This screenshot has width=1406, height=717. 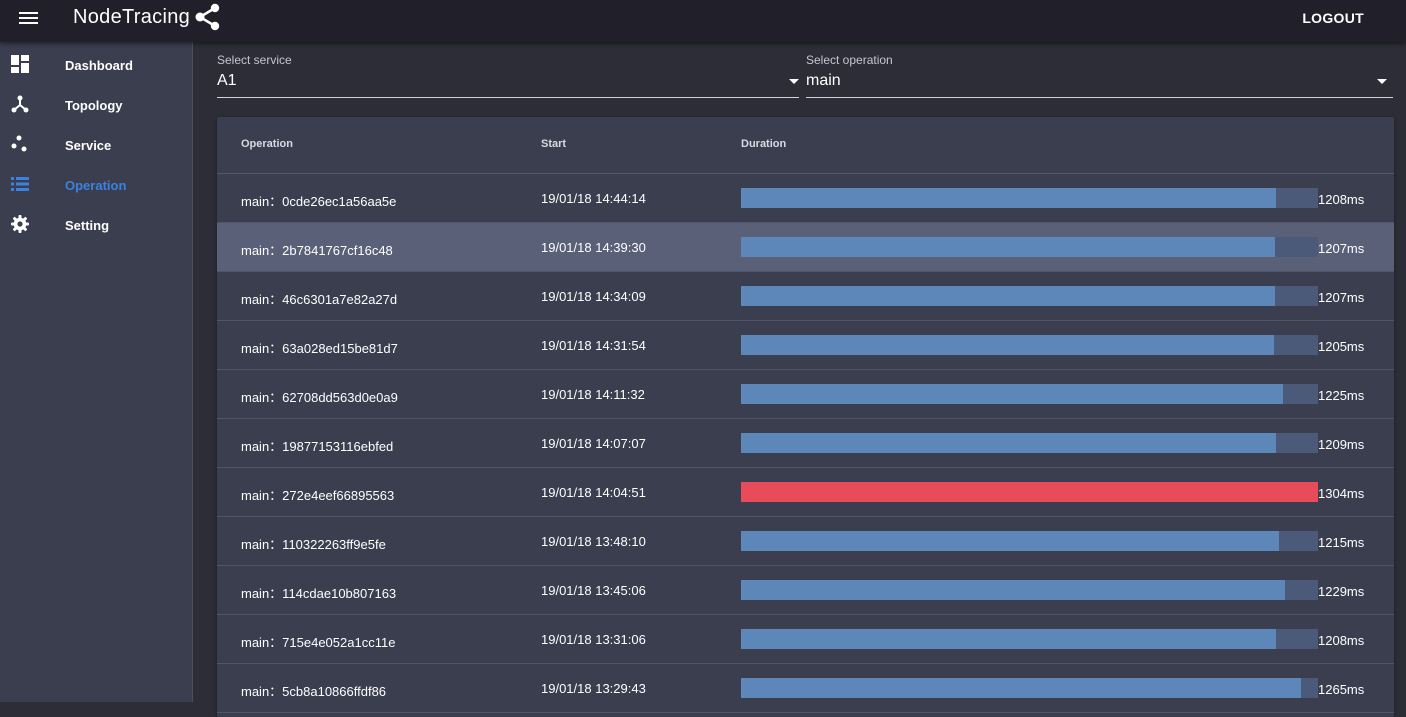 What do you see at coordinates (1341, 346) in the screenshot?
I see `duration-value: 1205ms` at bounding box center [1341, 346].